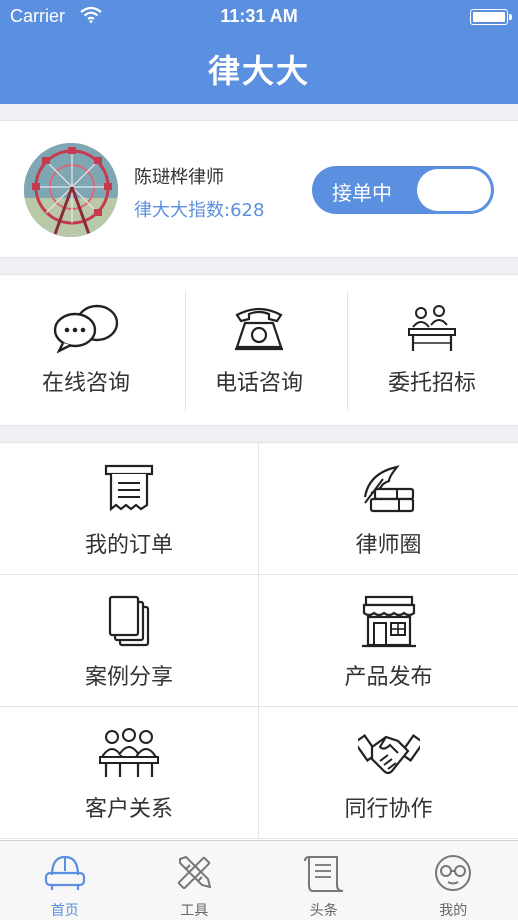  I want to click on tab-bar: 首页 工具 头条 我的, so click(259, 880).